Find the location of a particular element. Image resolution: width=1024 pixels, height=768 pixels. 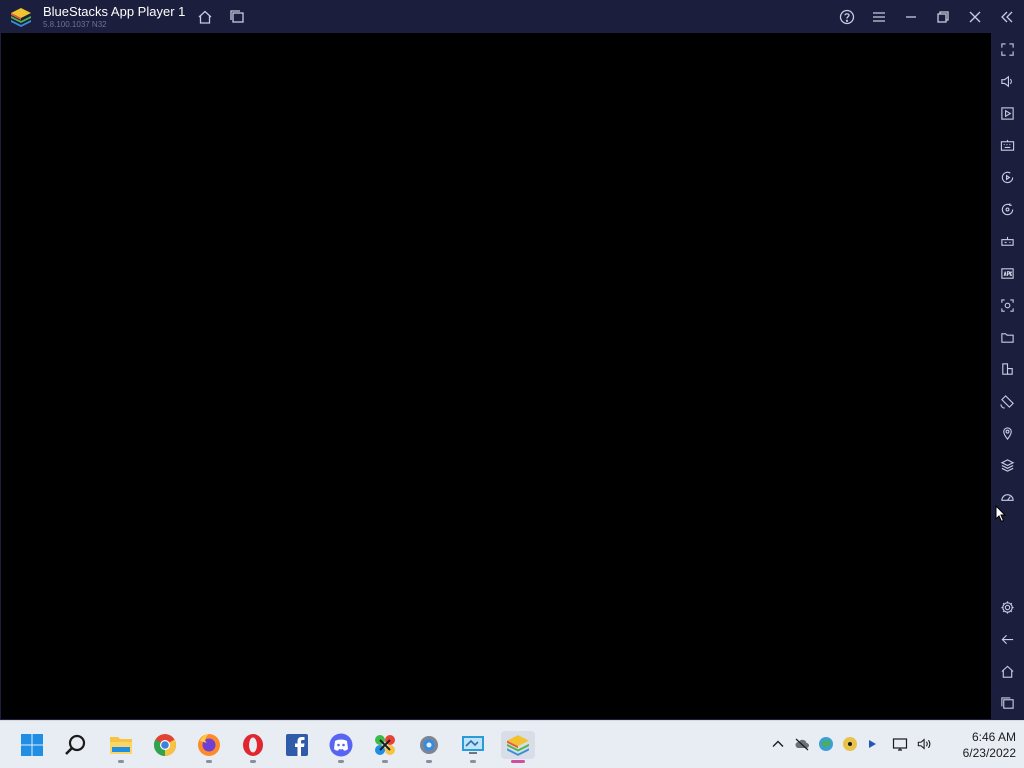

show-hidden-icons-button is located at coordinates (778, 744).